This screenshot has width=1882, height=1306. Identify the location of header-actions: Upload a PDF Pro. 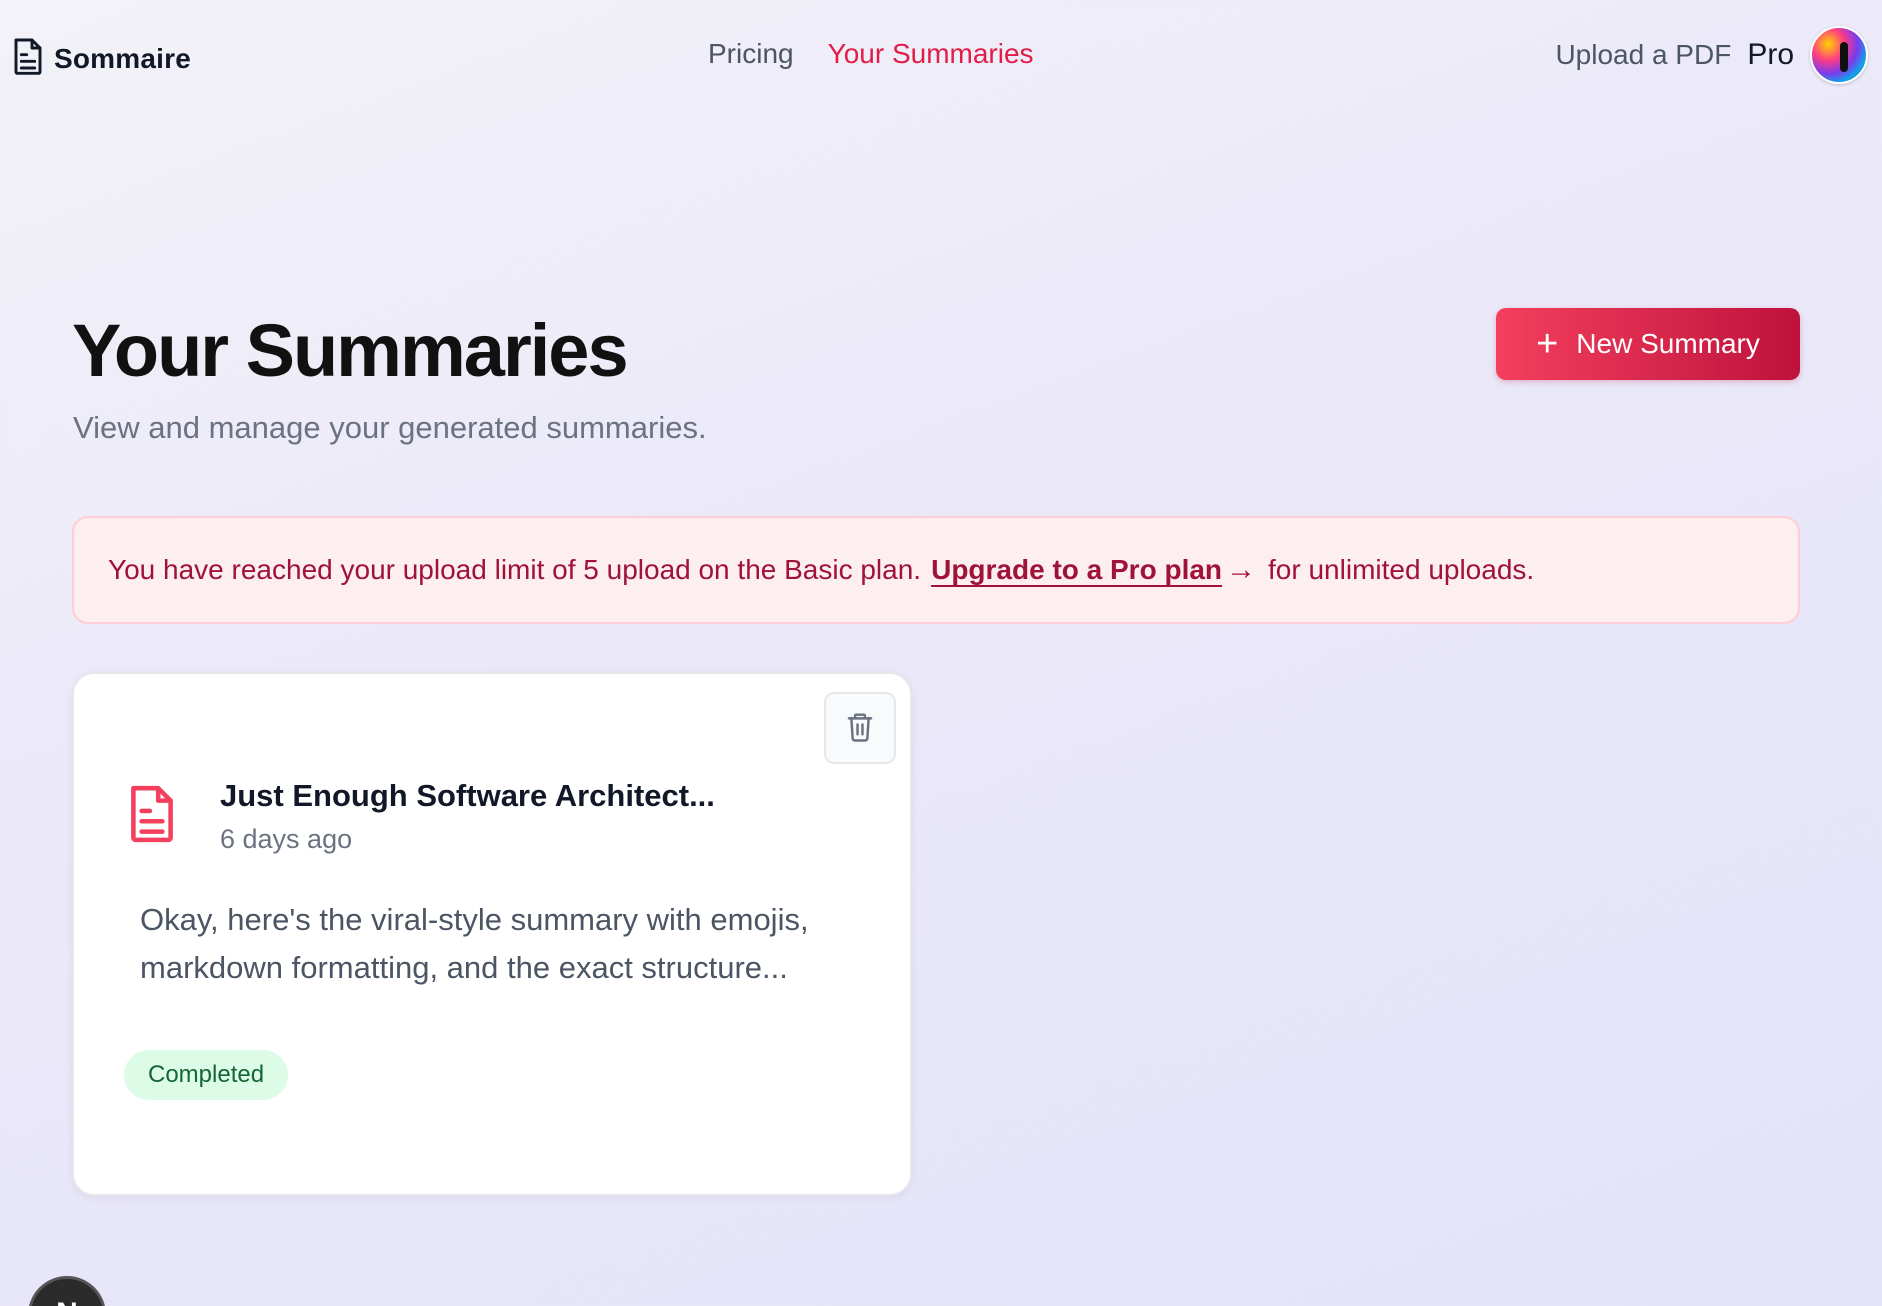
(1711, 55).